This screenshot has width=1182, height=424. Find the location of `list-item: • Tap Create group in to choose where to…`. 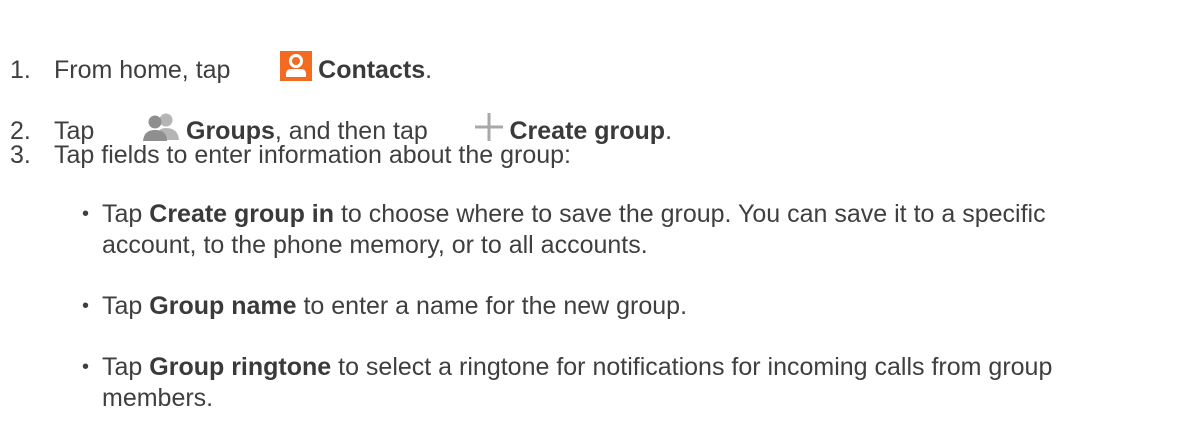

list-item: • Tap Create group in to choose where to… is located at coordinates (612, 230).